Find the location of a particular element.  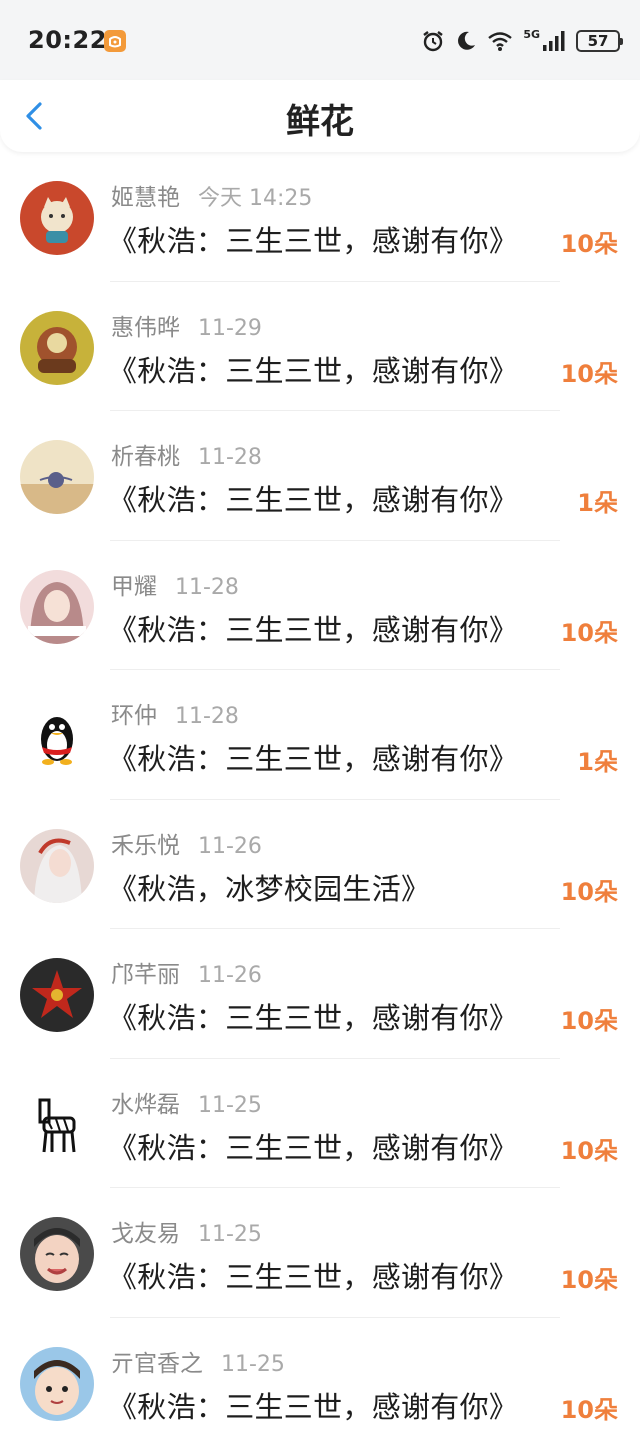

status-bar: 20:22 5G 57 is located at coordinates (320, 40).